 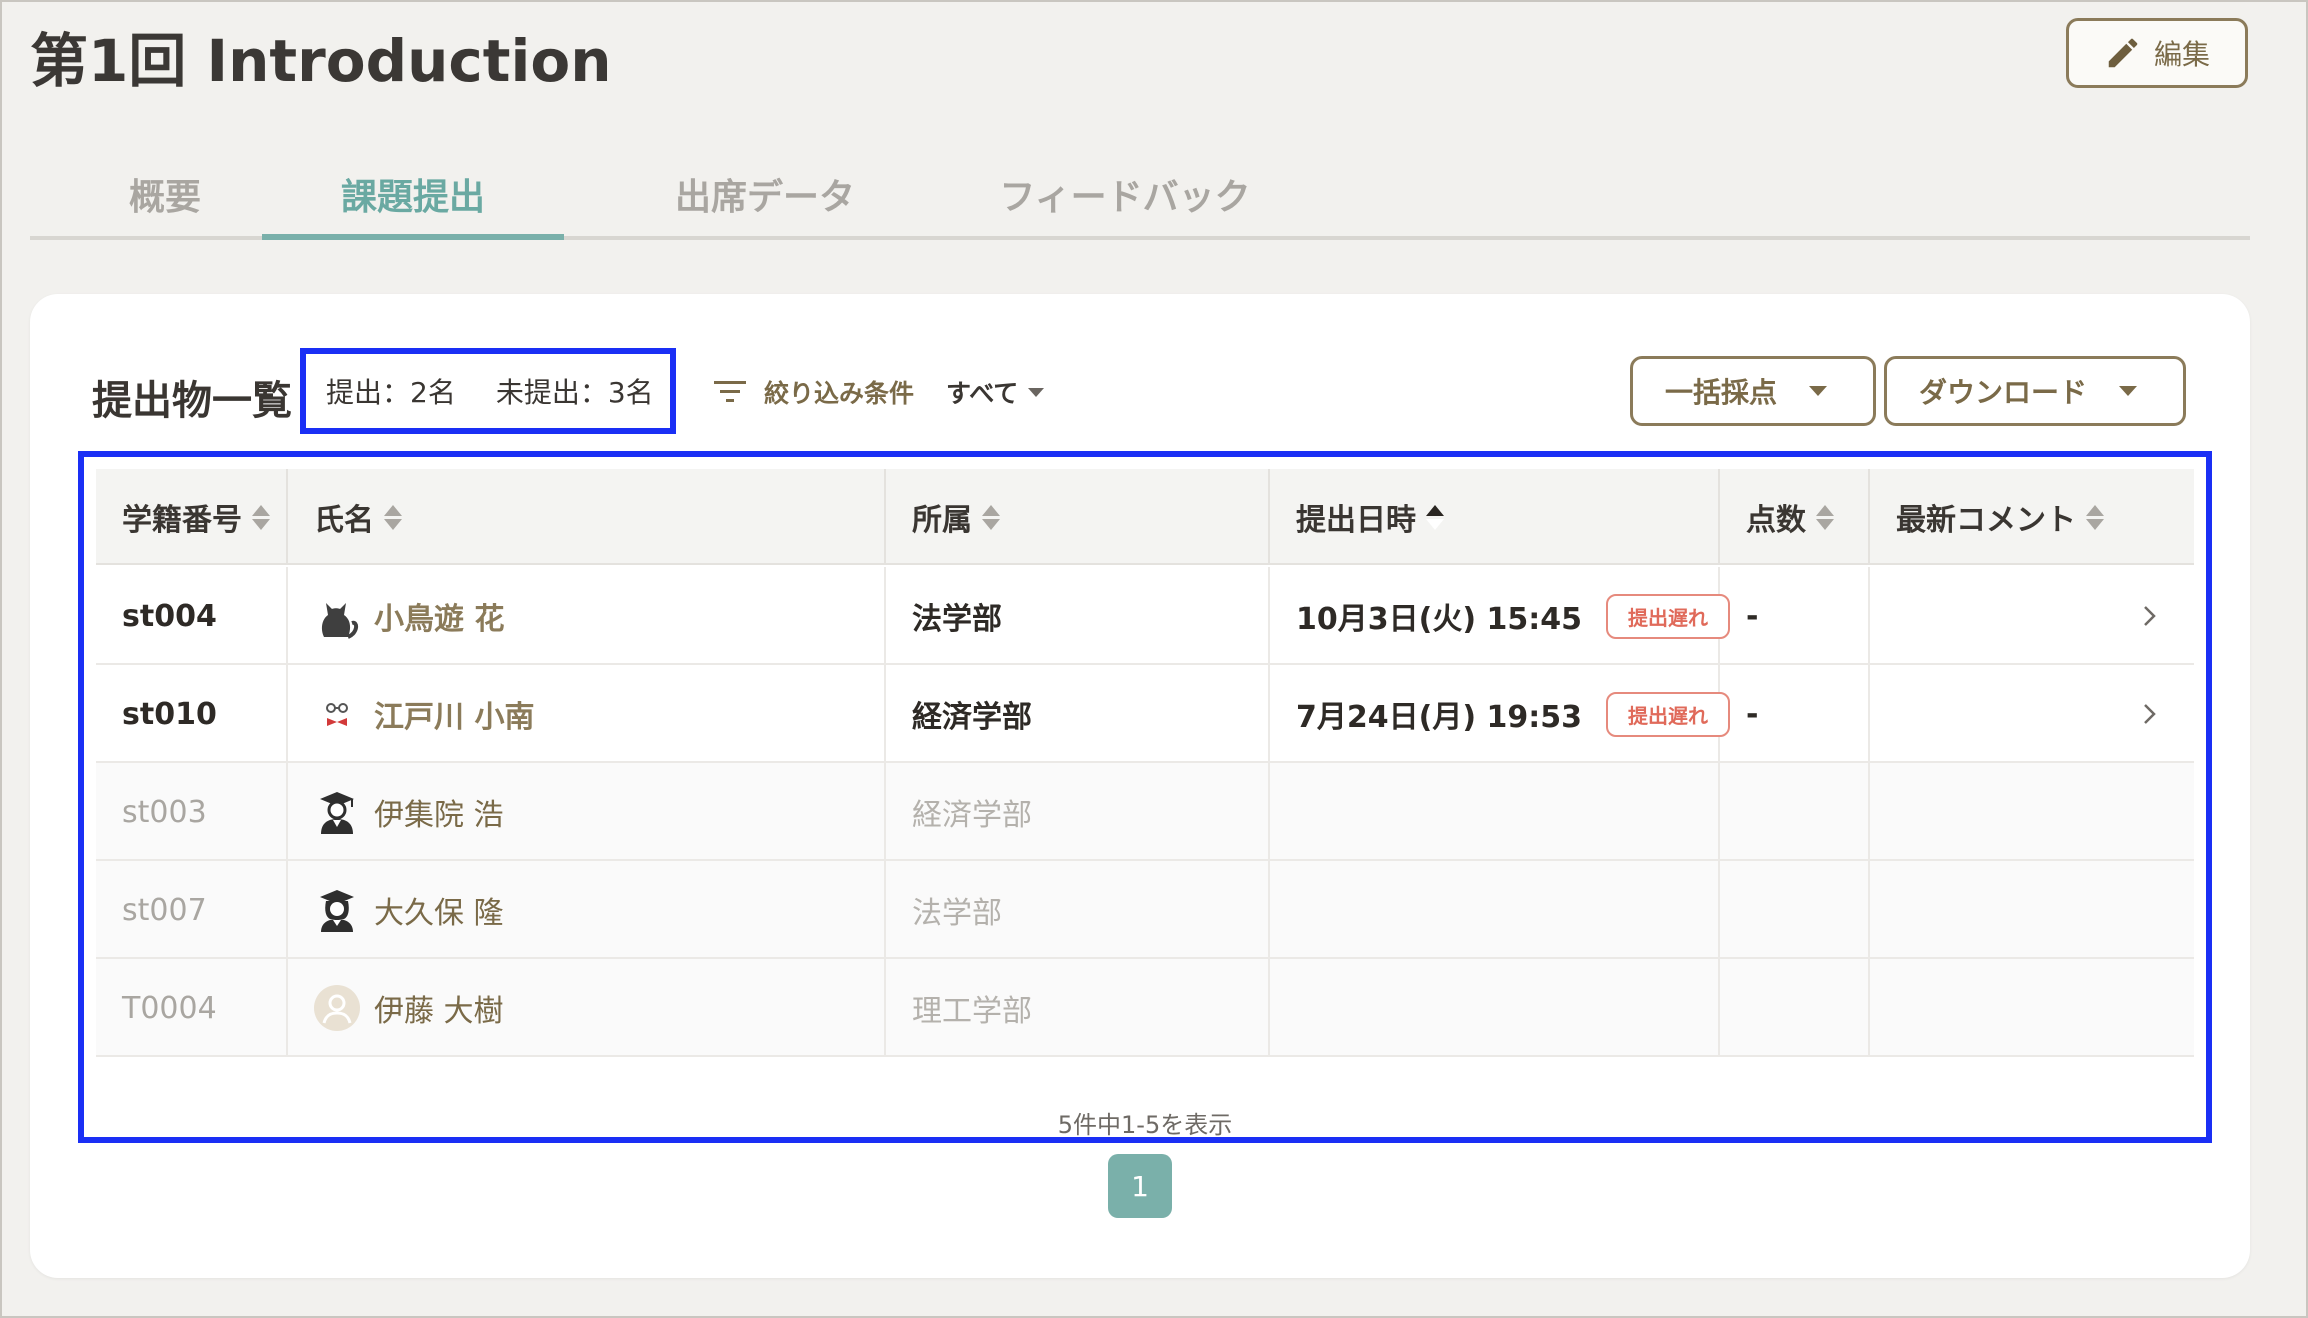 What do you see at coordinates (439, 1008) in the screenshot?
I see `student-name: 伊藤 大樹` at bounding box center [439, 1008].